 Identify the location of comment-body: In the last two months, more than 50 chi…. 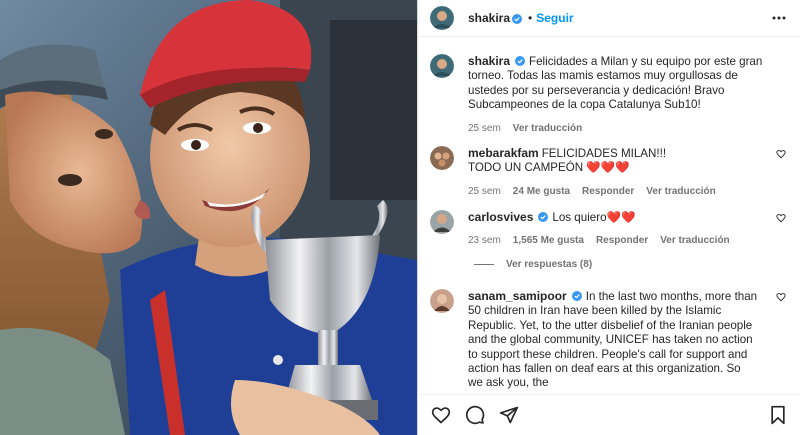
(613, 340).